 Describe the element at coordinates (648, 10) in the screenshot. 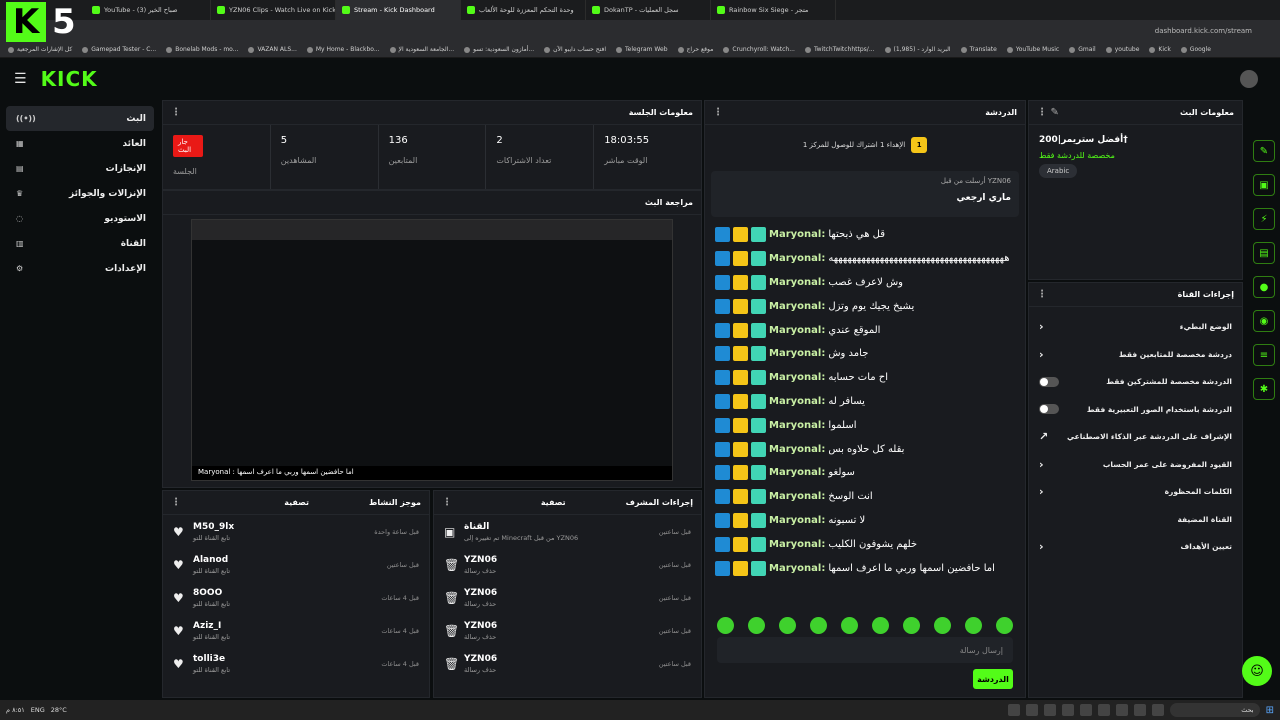

I see `browser-tab: DokanTP - سجل العمليات` at that location.